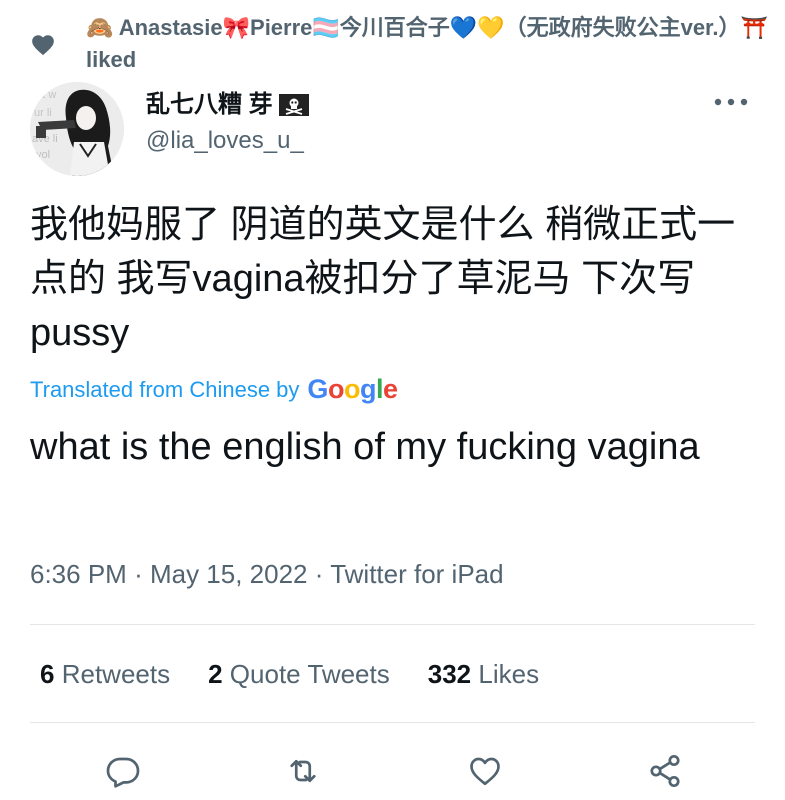  What do you see at coordinates (227, 141) in the screenshot?
I see `user-handle: @lia_loves_u_` at bounding box center [227, 141].